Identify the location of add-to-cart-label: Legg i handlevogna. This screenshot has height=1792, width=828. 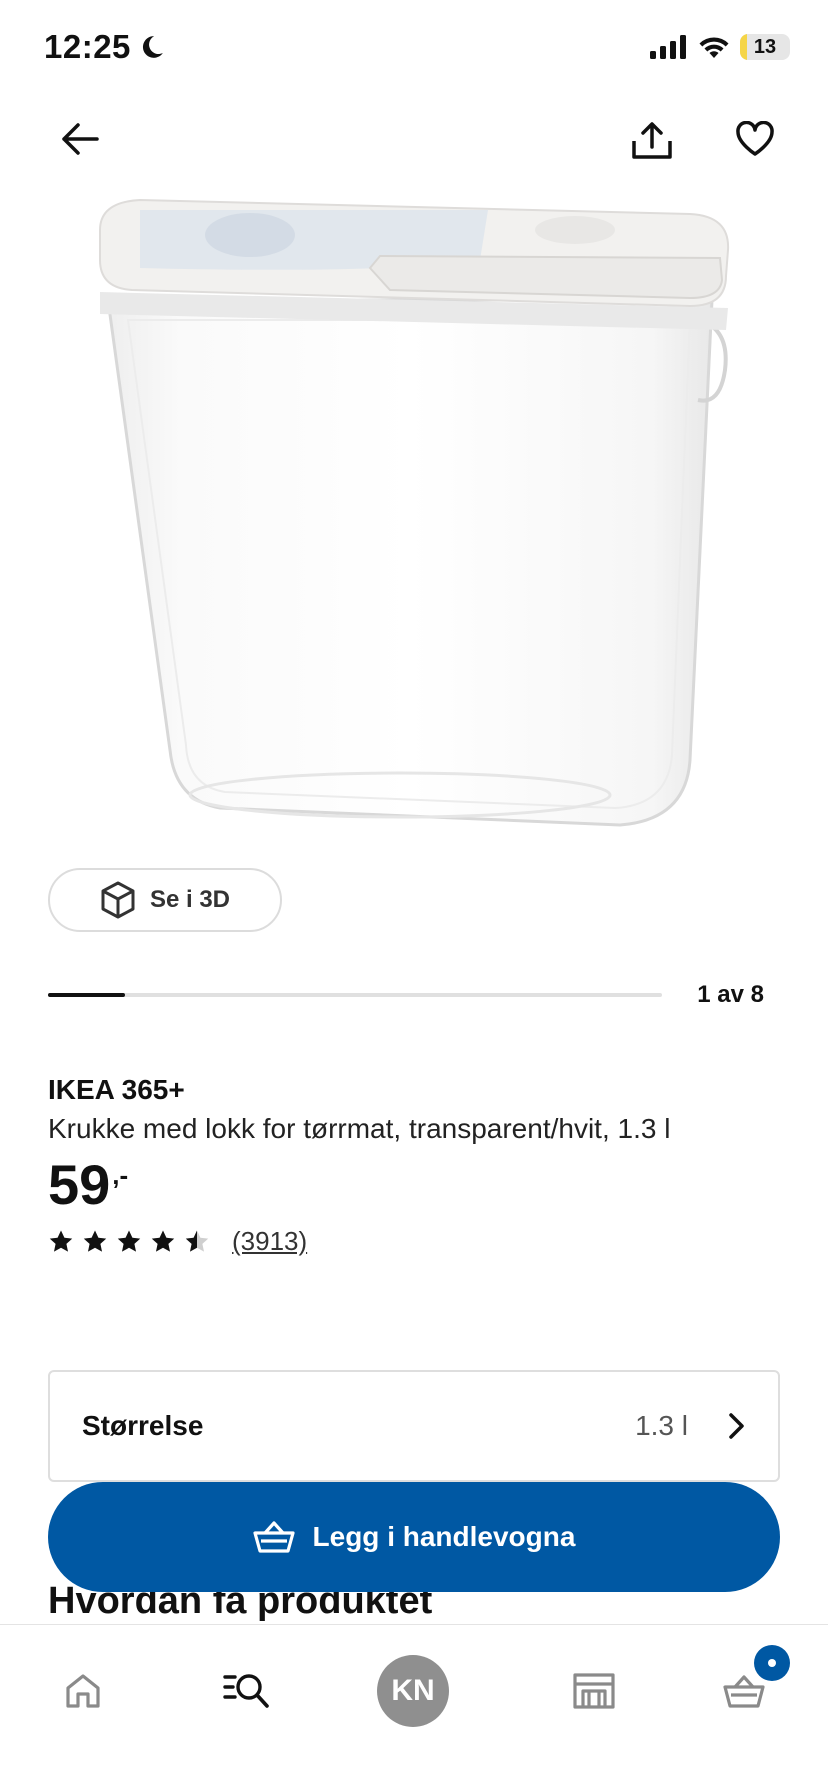
(444, 1536).